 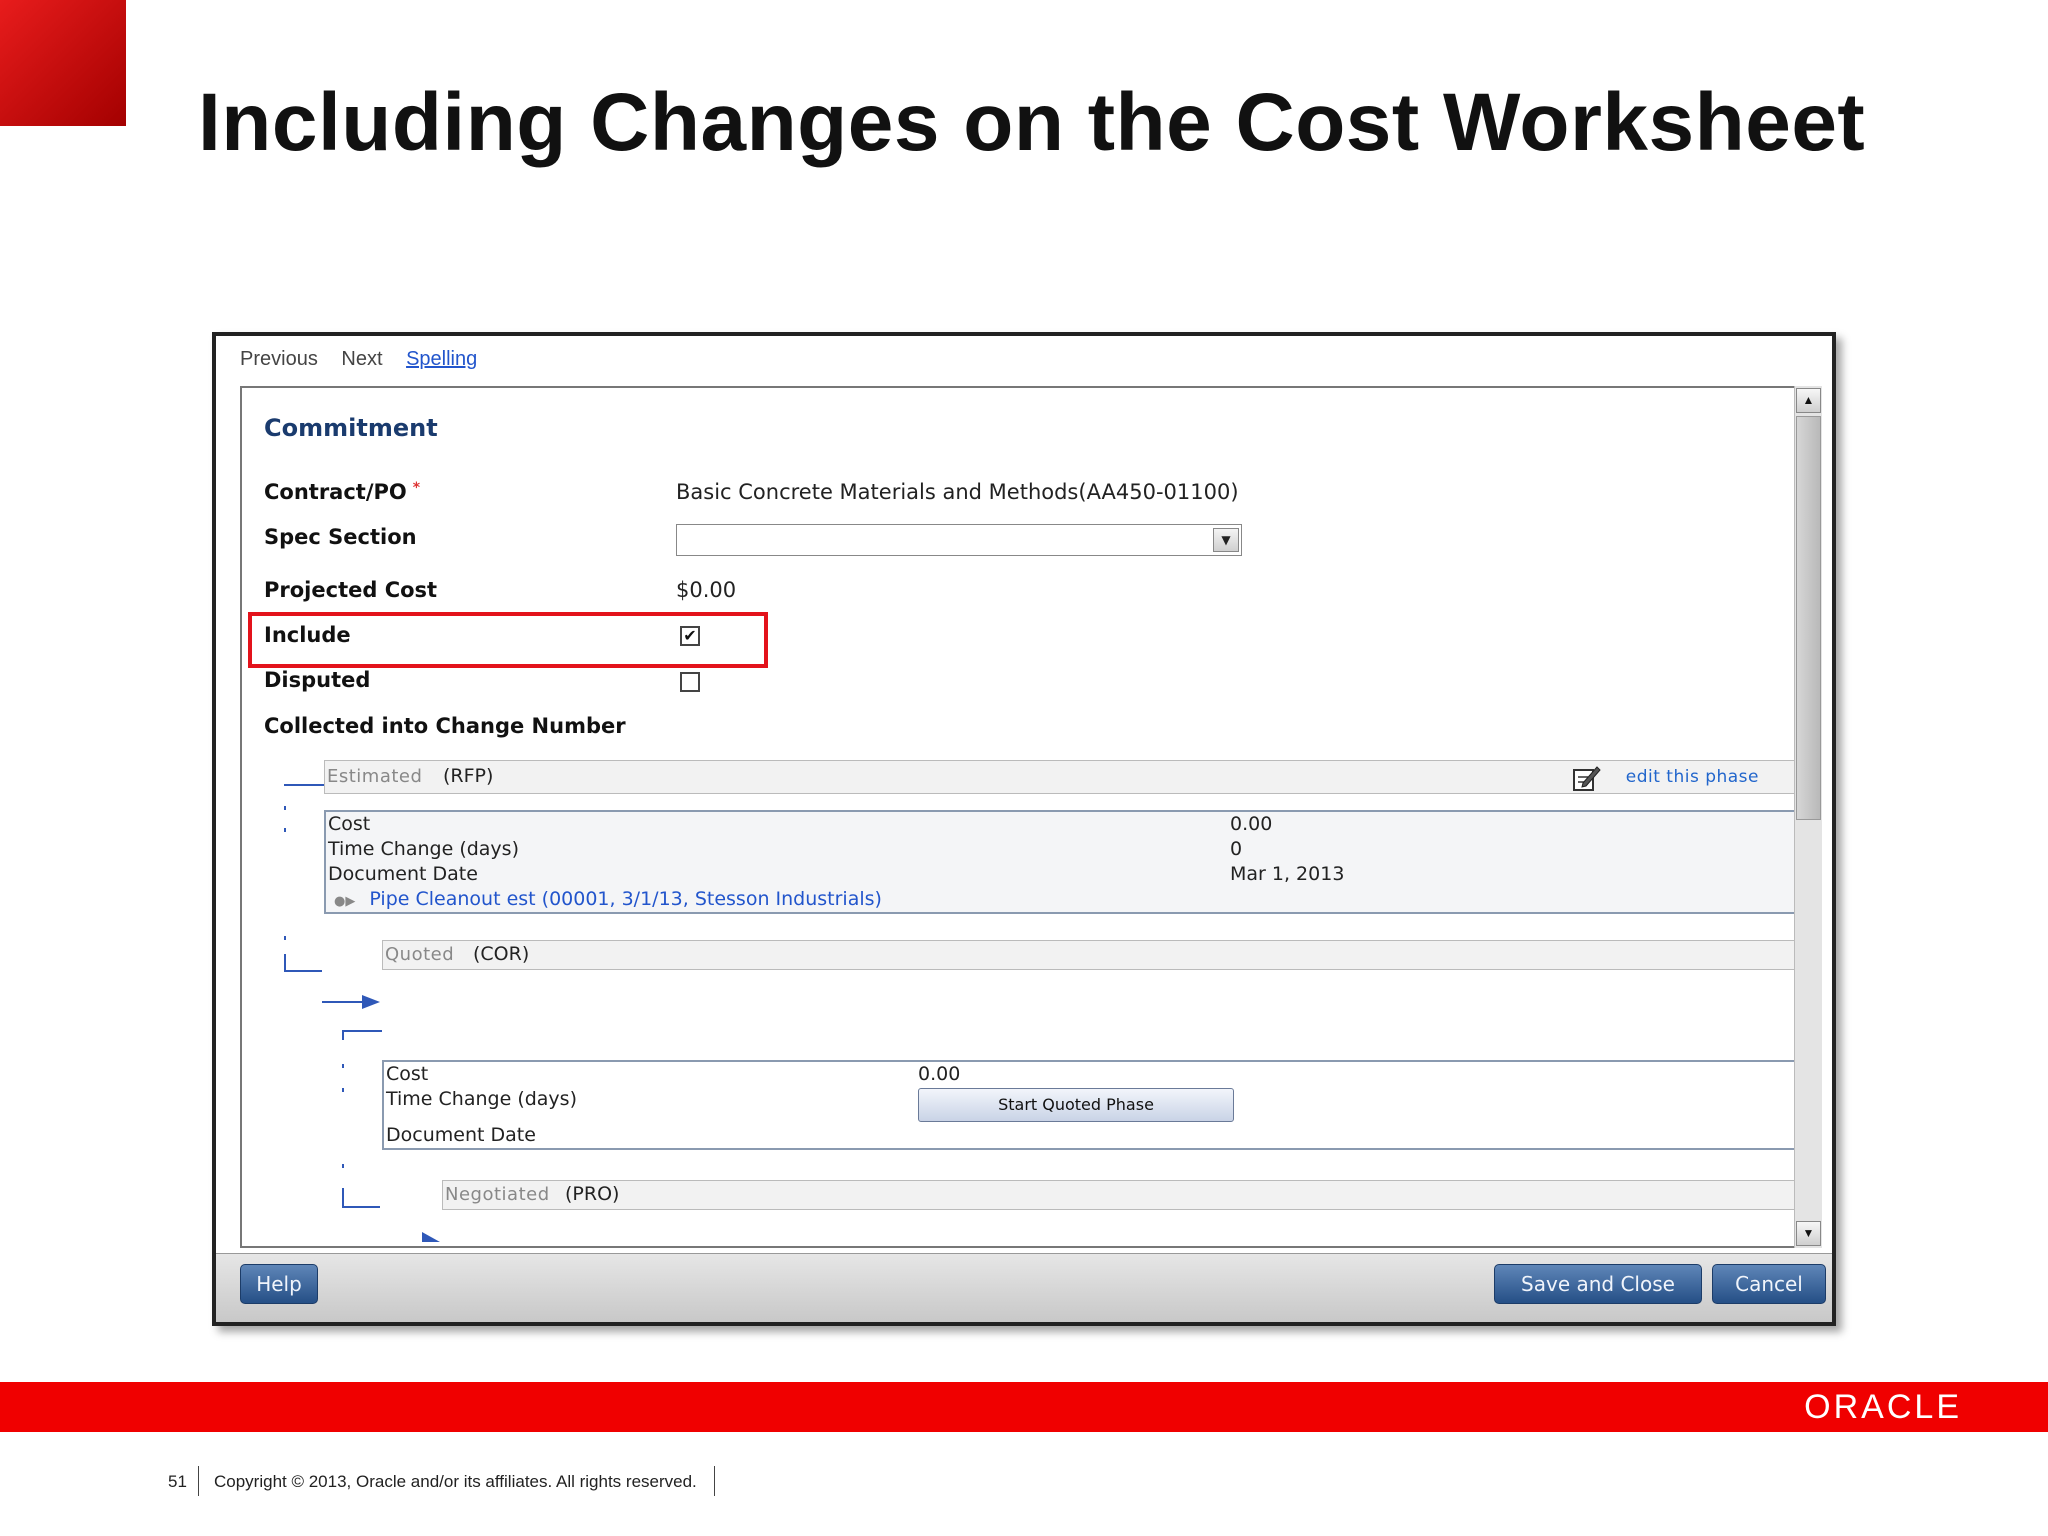 I want to click on section-title: Commitment, so click(x=351, y=428).